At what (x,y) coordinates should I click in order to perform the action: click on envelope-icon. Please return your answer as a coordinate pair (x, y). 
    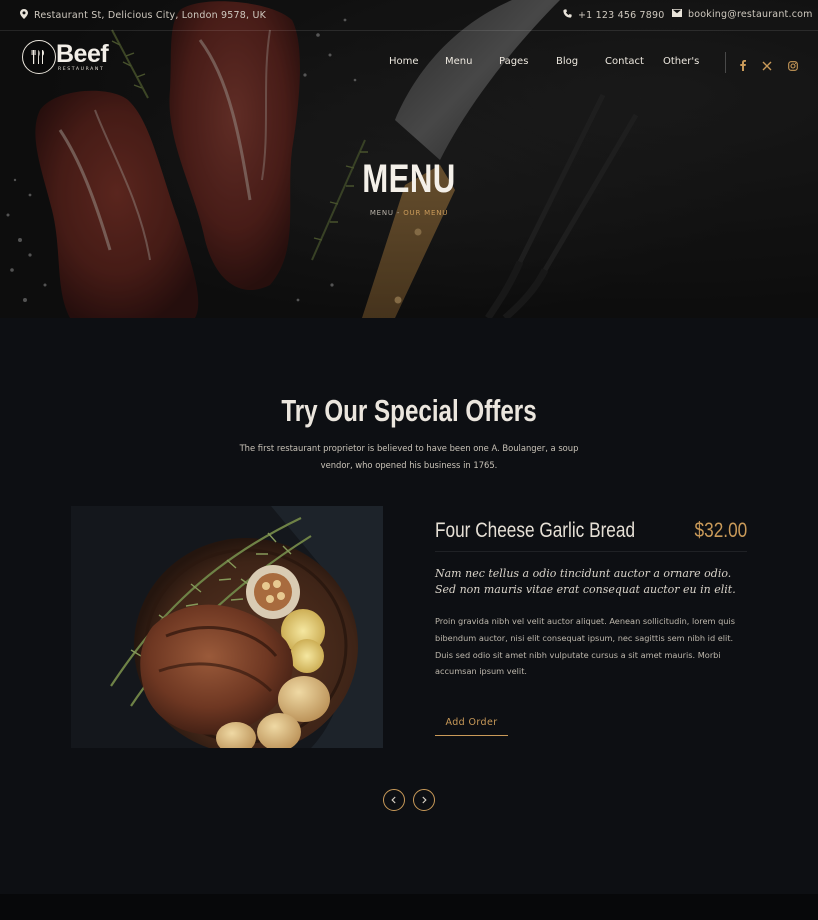
    Looking at the image, I should click on (677, 14).